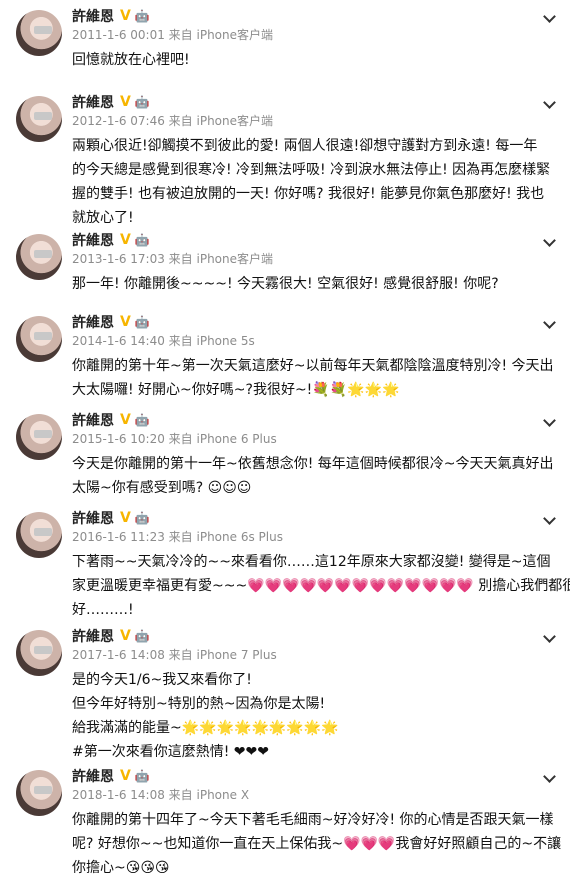 The width and height of the screenshot is (570, 890). I want to click on post-text-line: 你擔心~😘😘😘, so click(121, 868).